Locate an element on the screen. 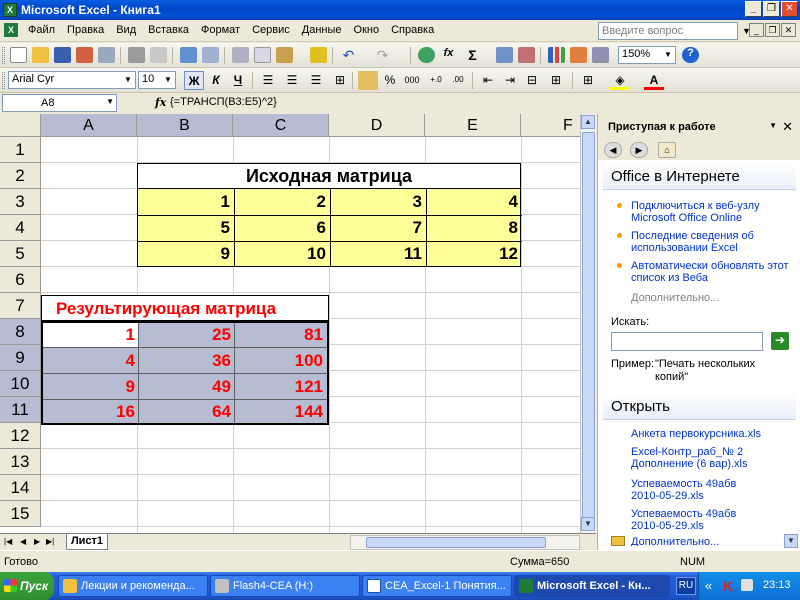 Image resolution: width=800 pixels, height=600 pixels. row-header-7: 7 is located at coordinates (20, 306).